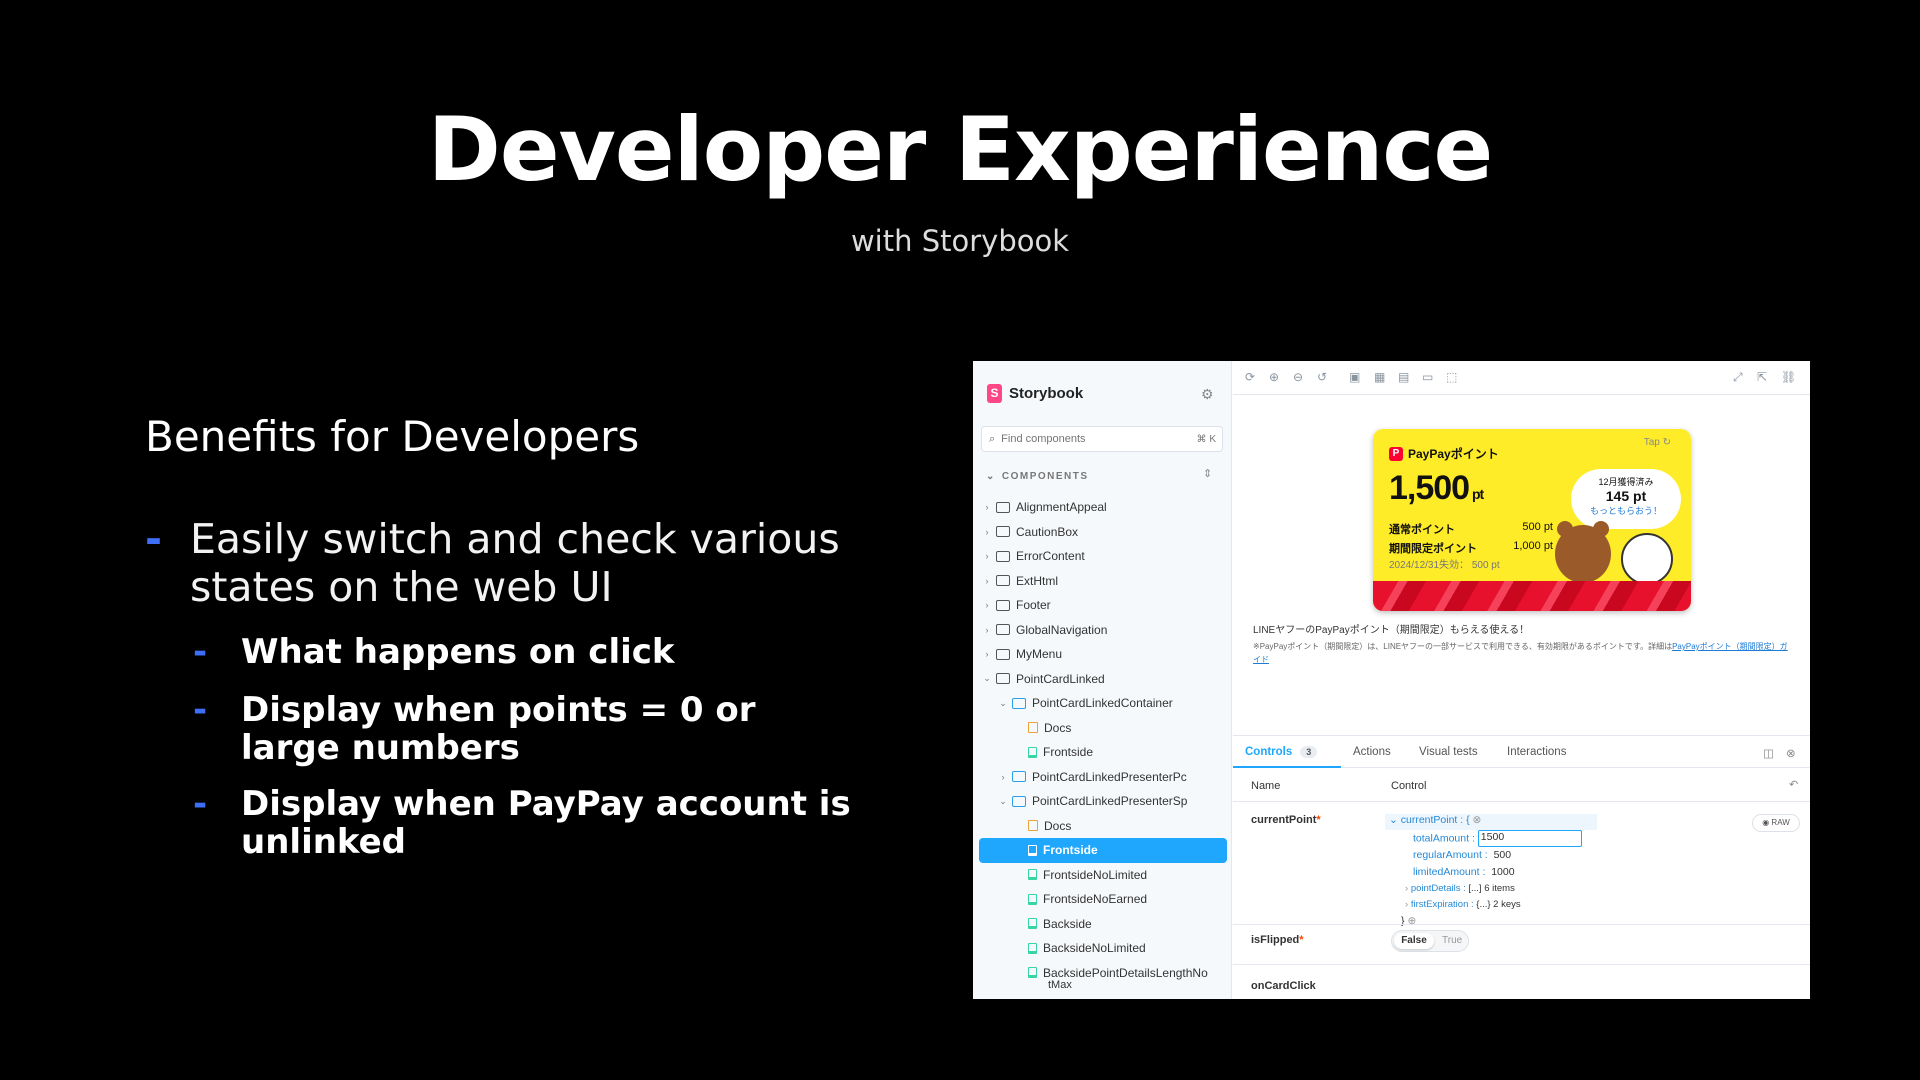  What do you see at coordinates (1451, 377) in the screenshot?
I see `outline-icon: ⬚` at bounding box center [1451, 377].